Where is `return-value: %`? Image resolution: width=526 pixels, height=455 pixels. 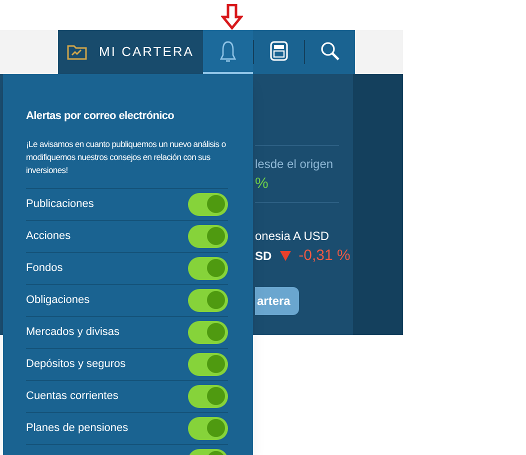
return-value: % is located at coordinates (262, 184).